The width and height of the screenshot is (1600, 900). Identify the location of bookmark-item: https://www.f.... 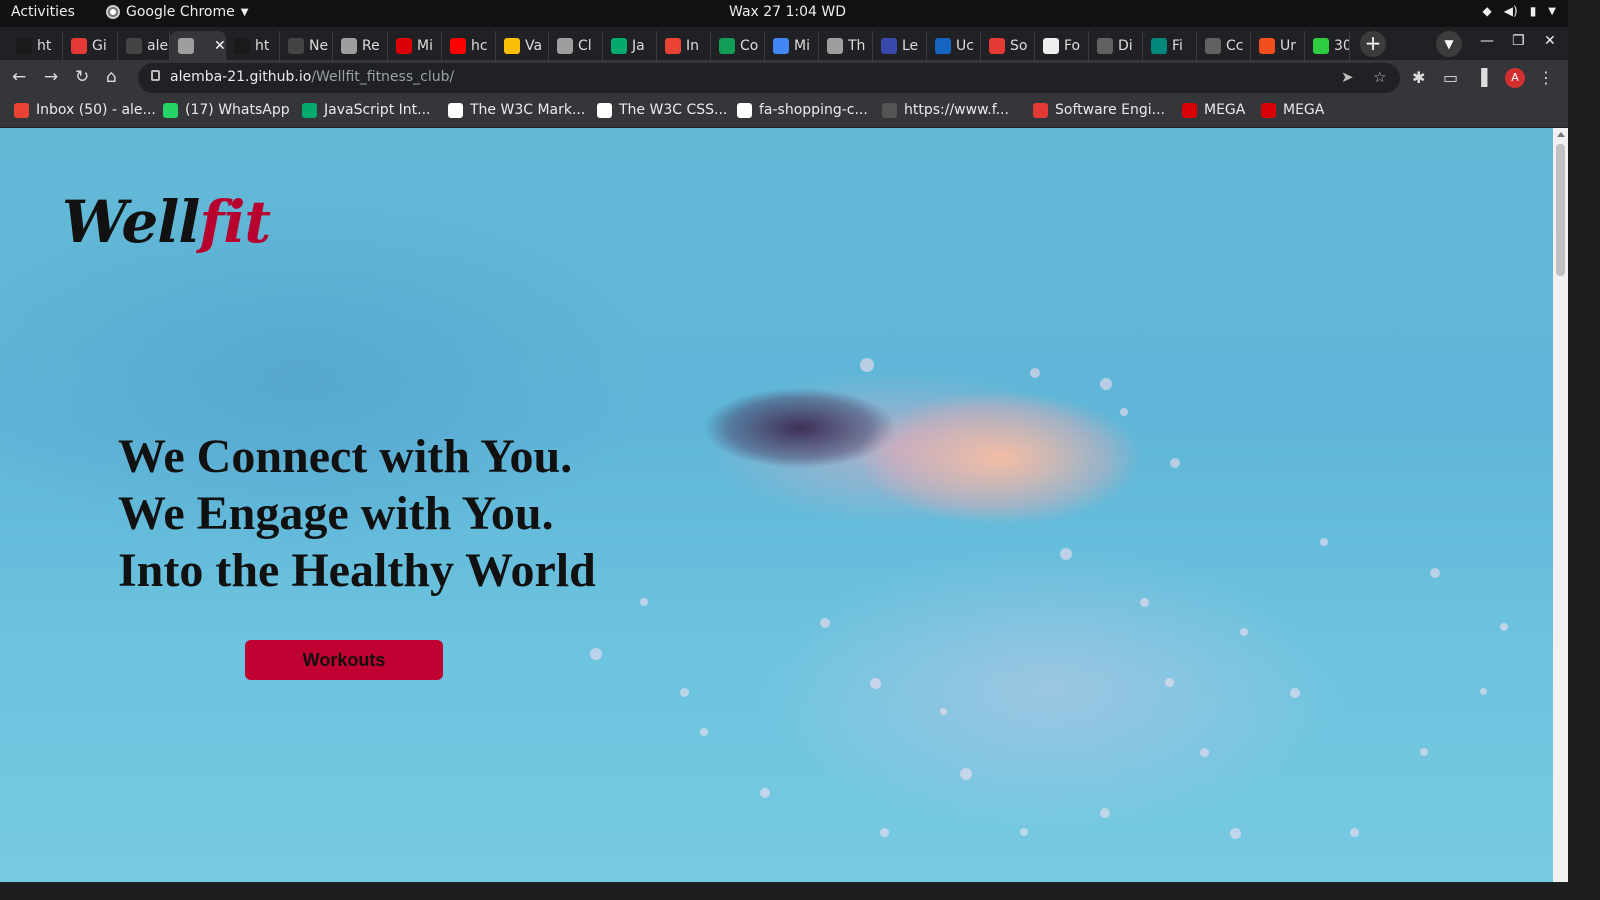
(945, 110).